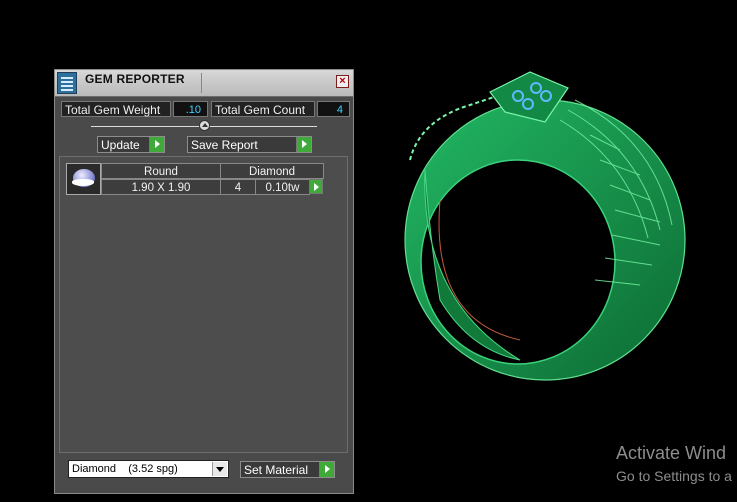 The height and width of the screenshot is (502, 737). I want to click on update-button: Update, so click(131, 144).